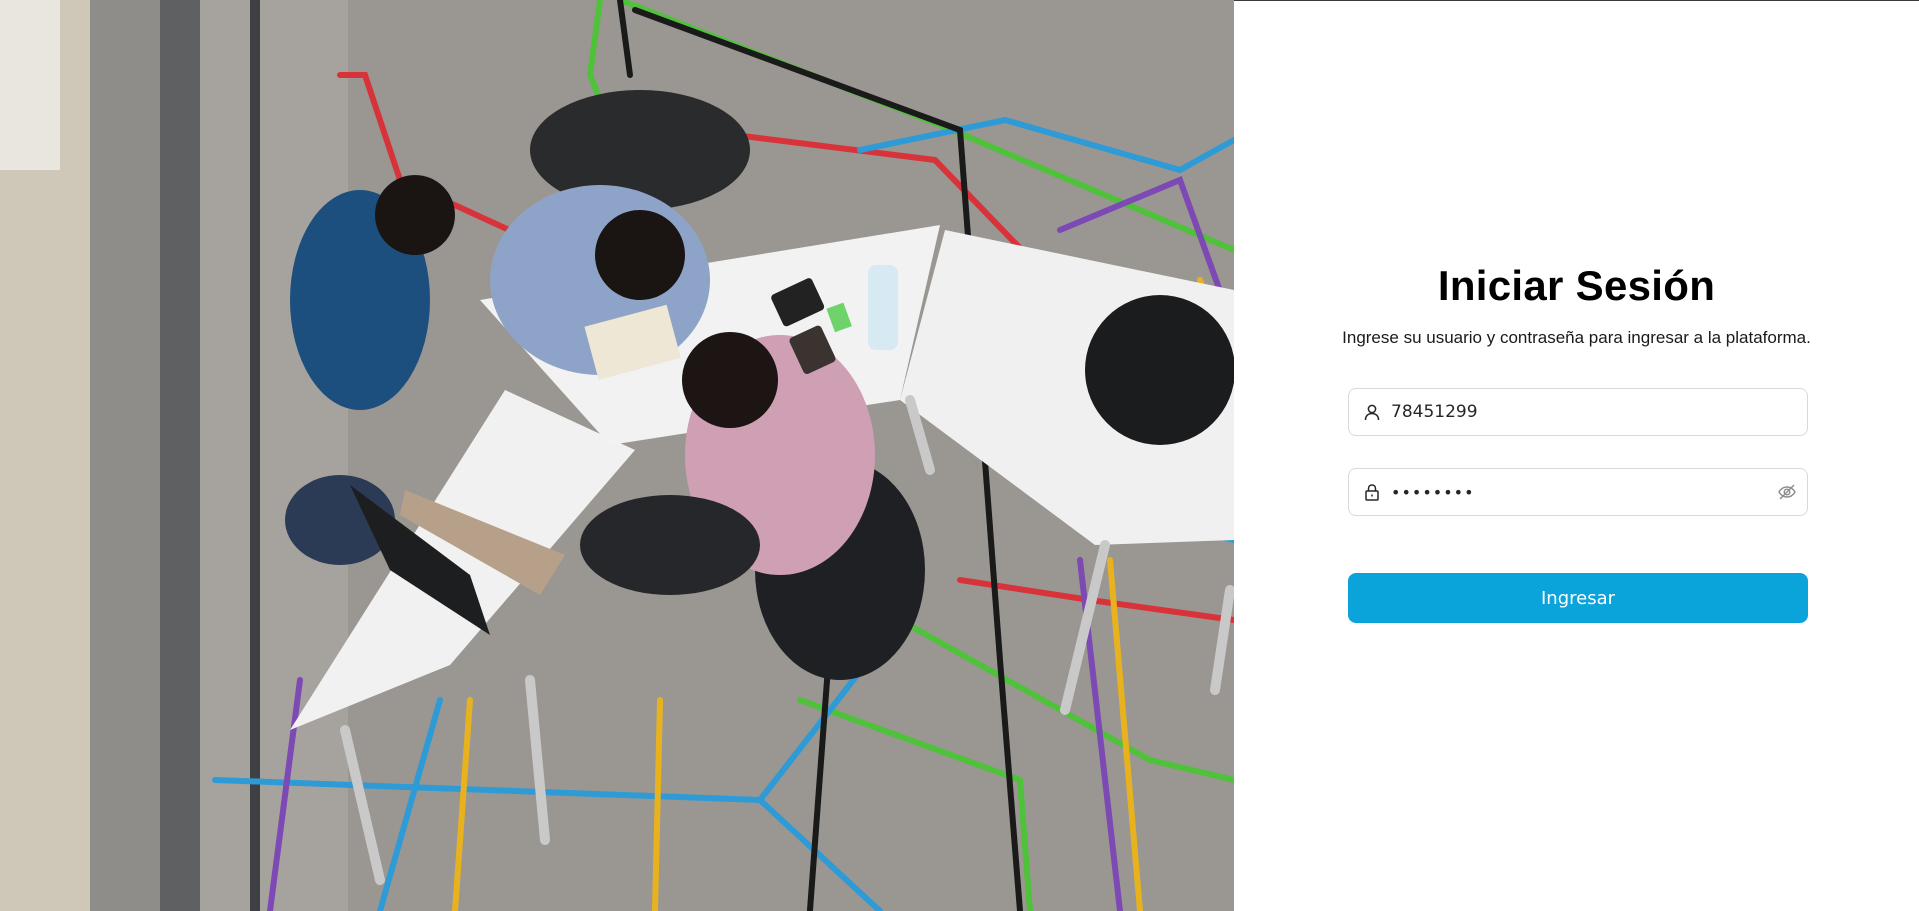 The width and height of the screenshot is (1919, 911). I want to click on password-field, so click(1578, 492).